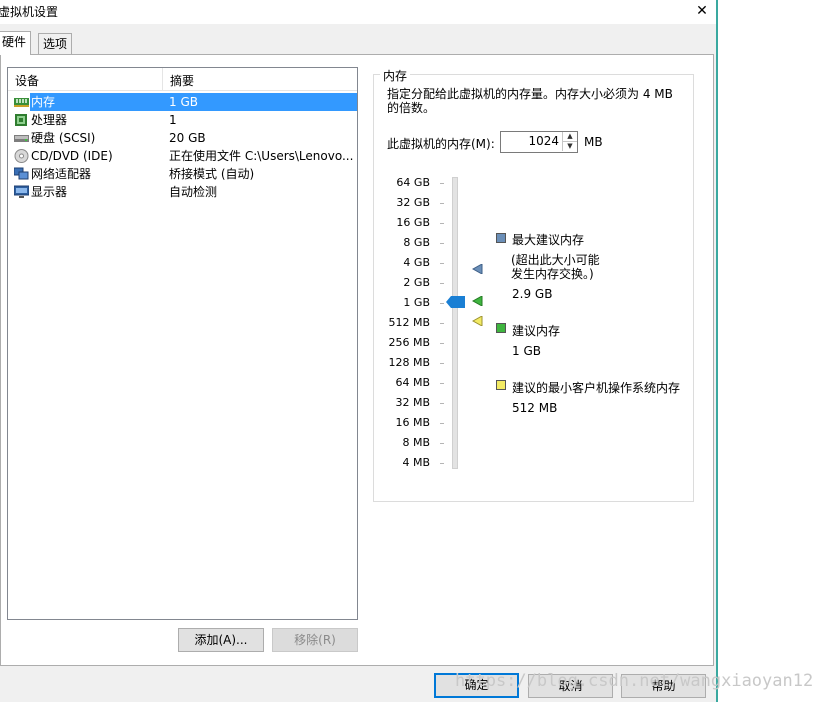 The image size is (819, 702). I want to click on tab-options: 选项, so click(55, 43).